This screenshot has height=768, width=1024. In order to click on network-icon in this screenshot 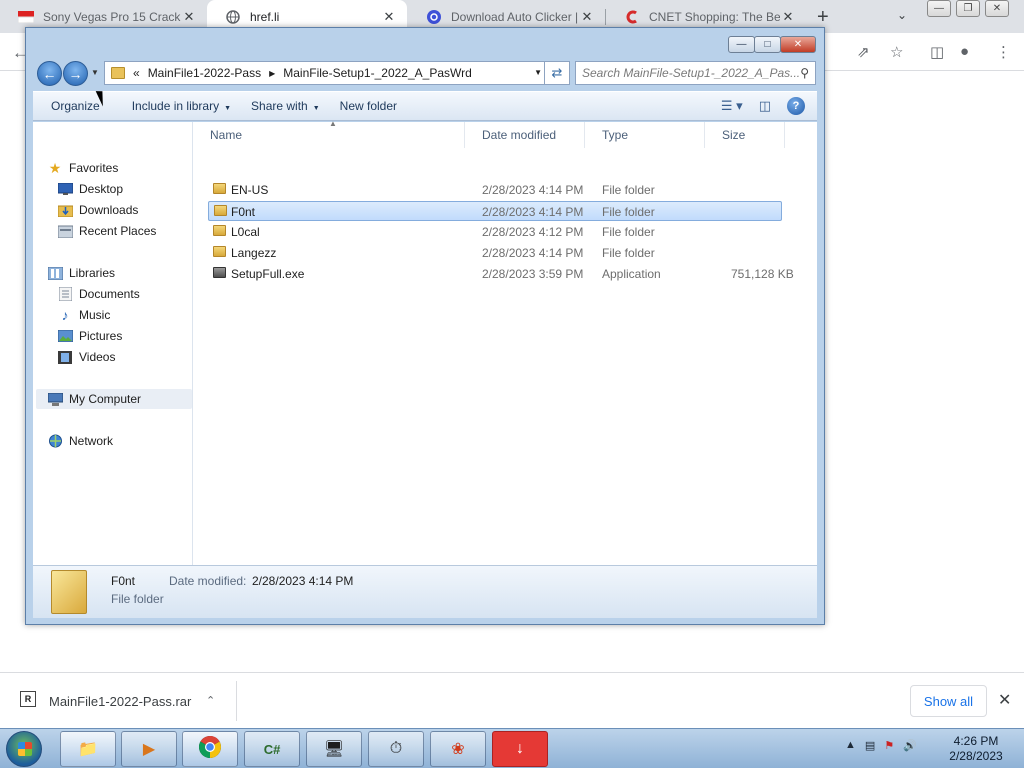, I will do `click(55, 441)`.